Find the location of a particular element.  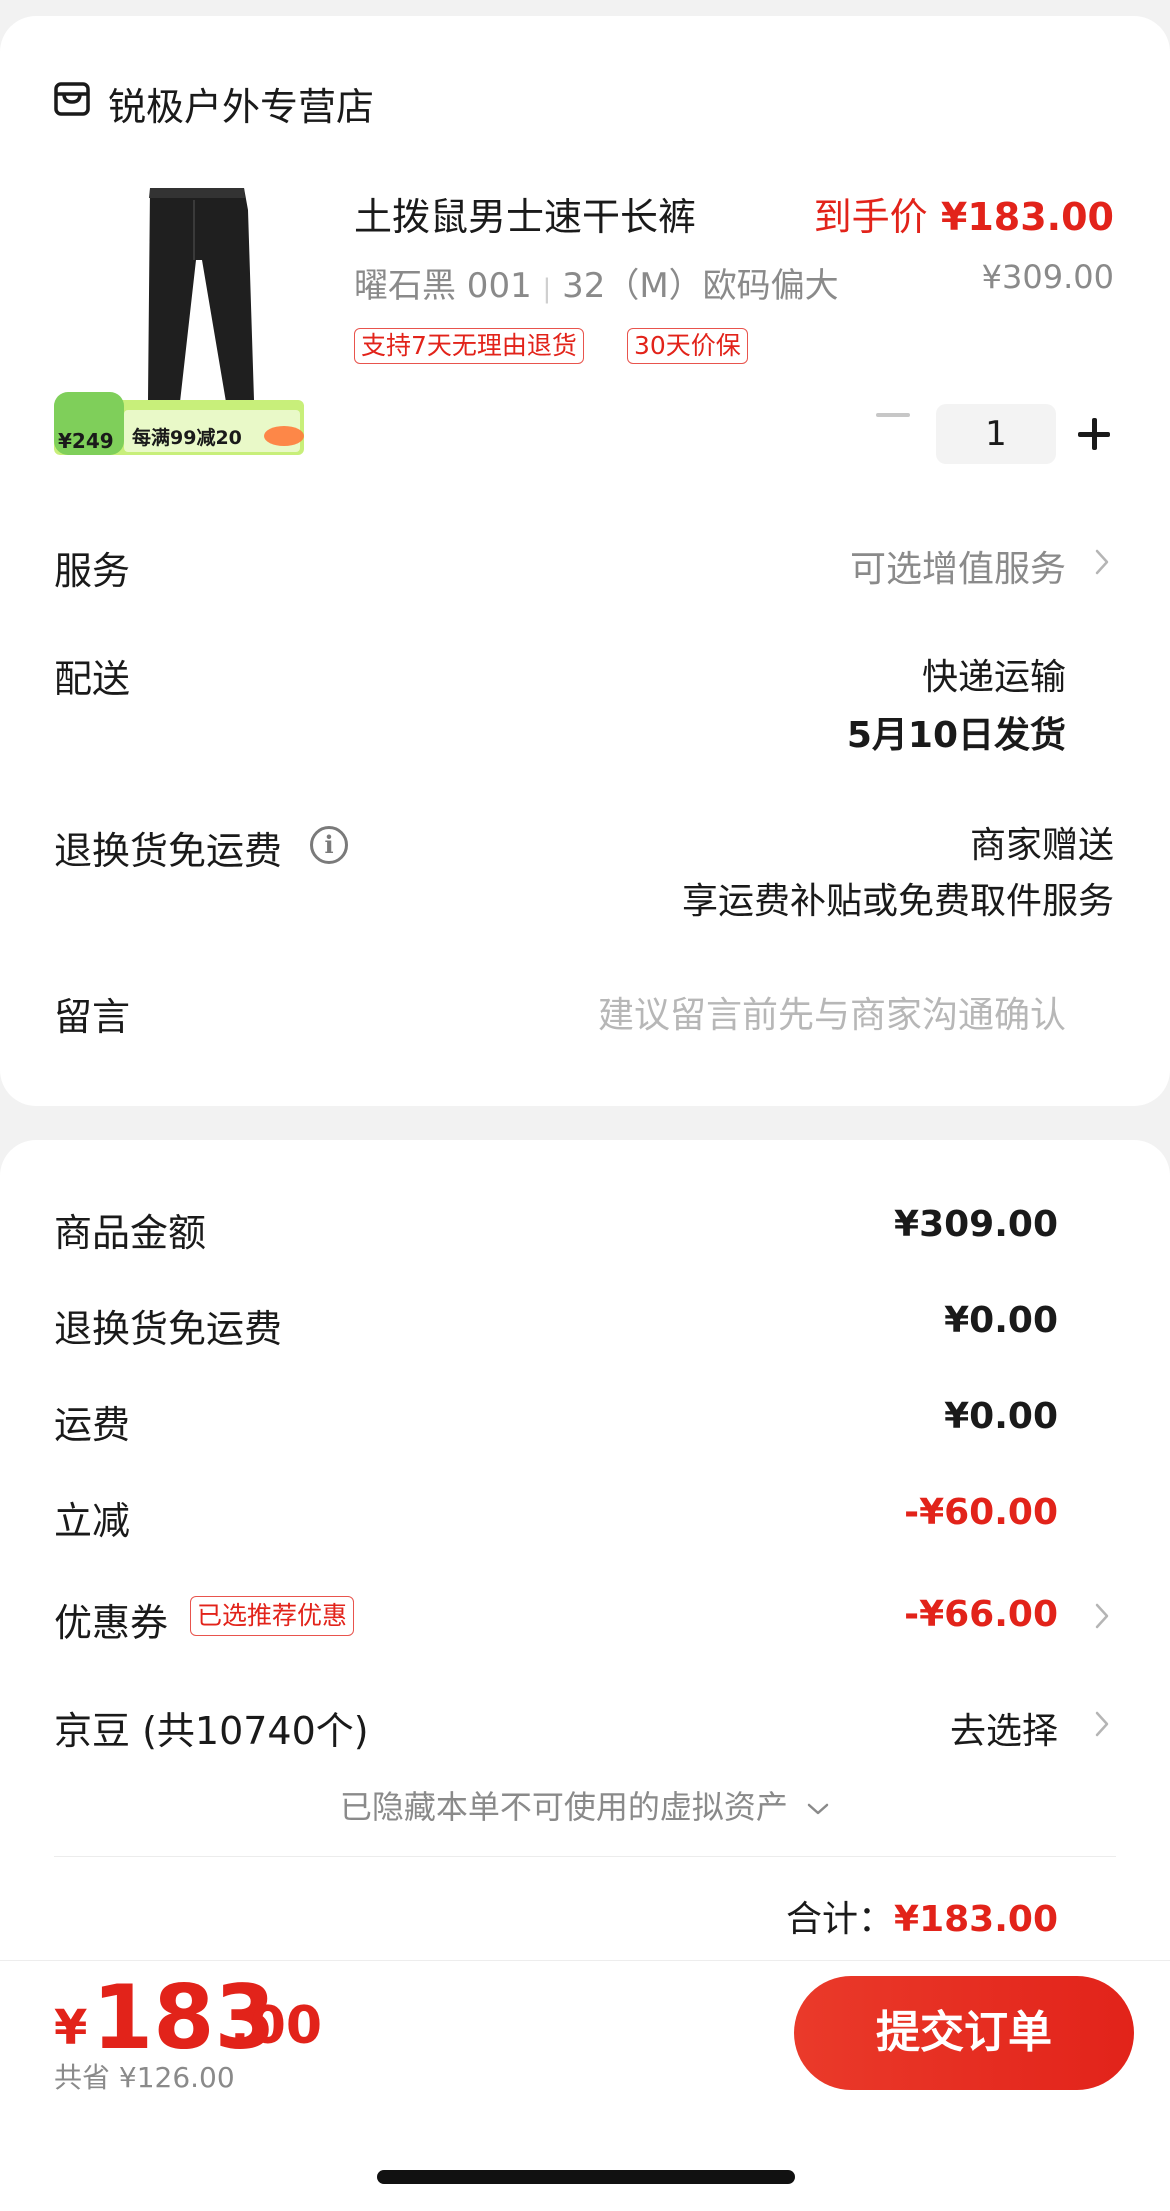

return-shipping-desc: 享运费补贴或免费取件服务 is located at coordinates (897, 901).